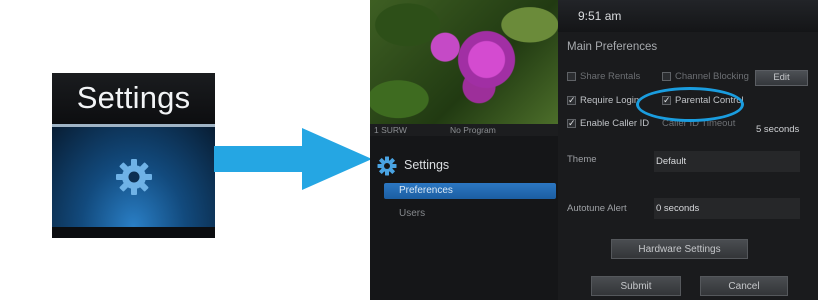  What do you see at coordinates (666, 76) in the screenshot?
I see `channel-blocking-checkbox` at bounding box center [666, 76].